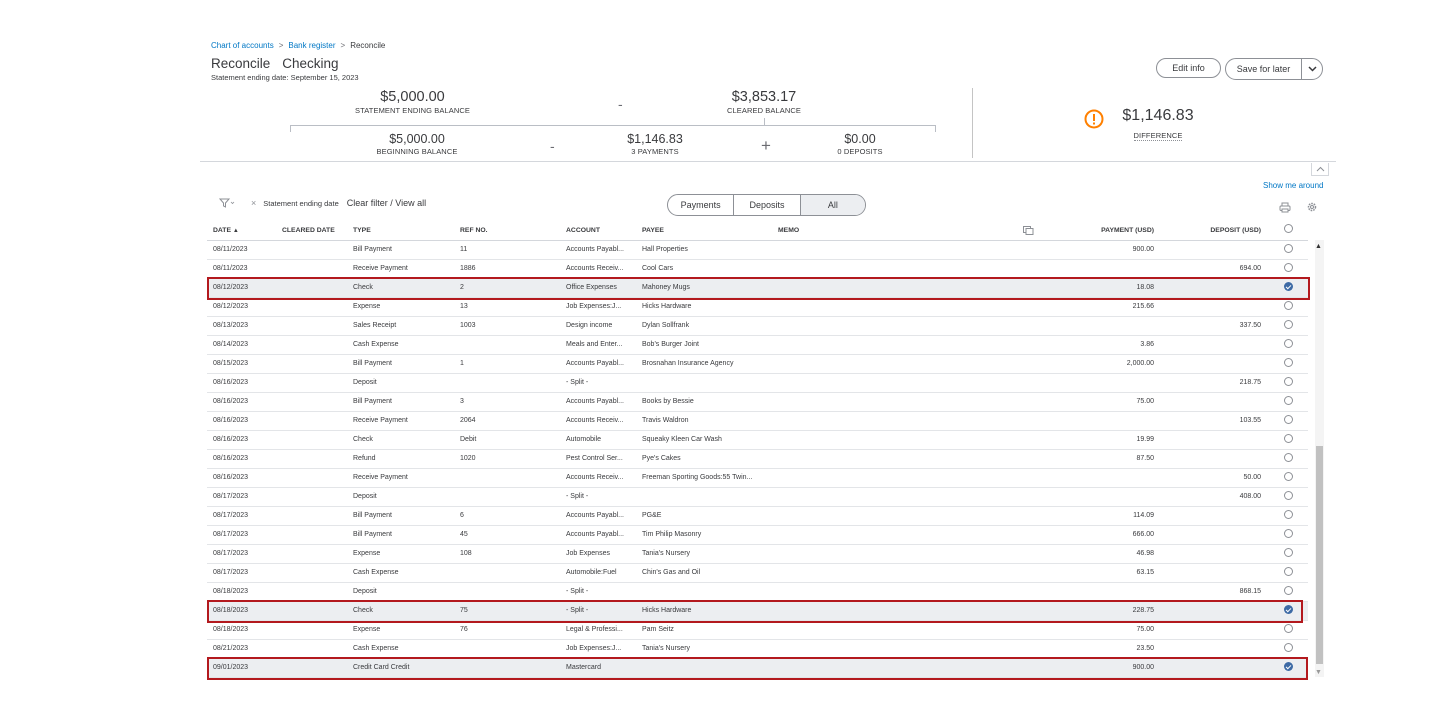 This screenshot has width=1441, height=702. I want to click on column-payment: PAYMENT (USD), so click(1127, 230).